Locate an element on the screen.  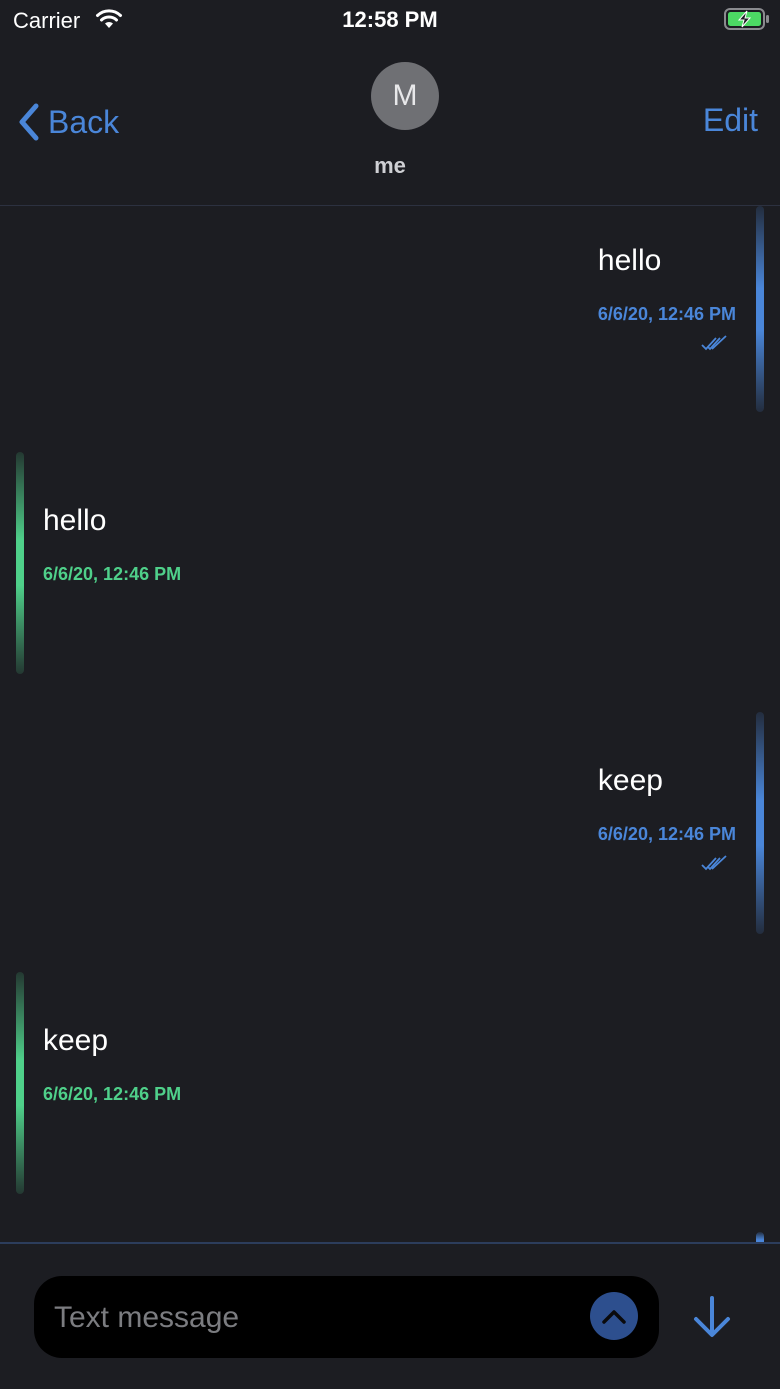
chevron-up-icon is located at coordinates (614, 1317).